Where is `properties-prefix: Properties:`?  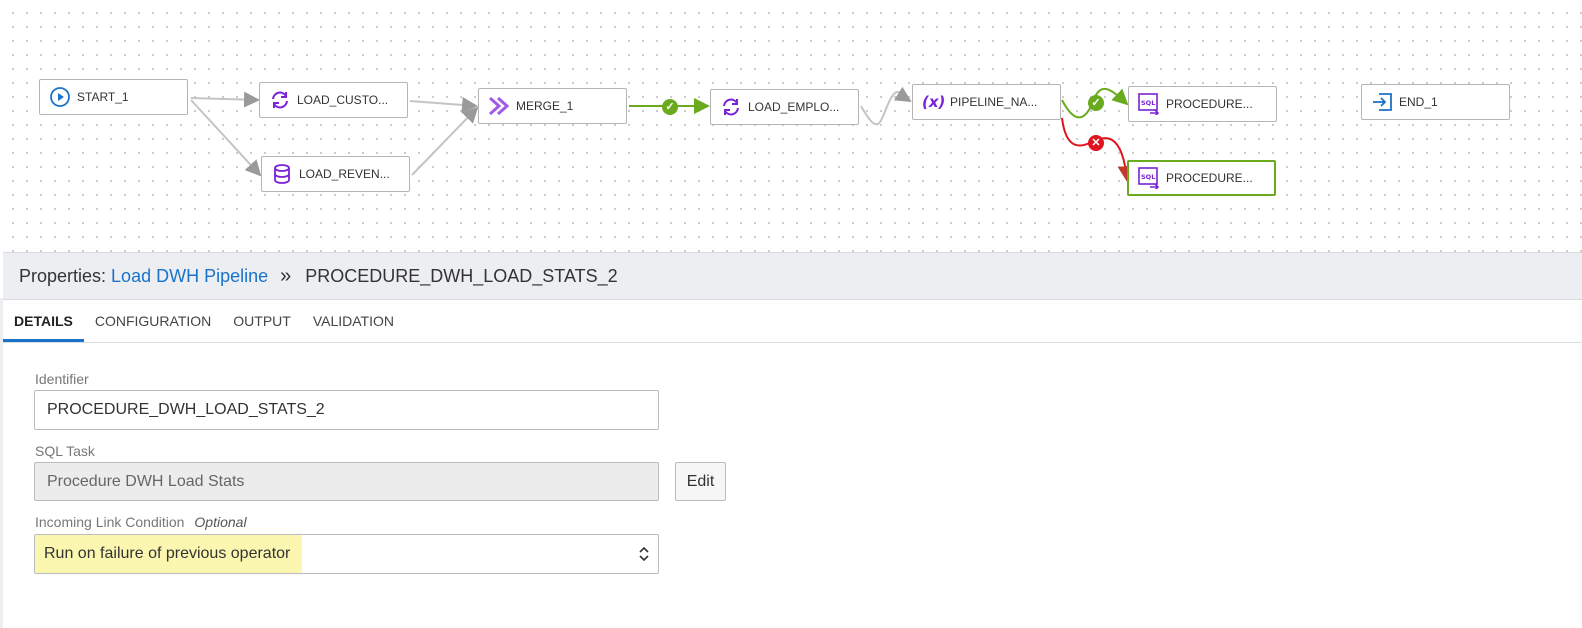
properties-prefix: Properties: is located at coordinates (63, 275).